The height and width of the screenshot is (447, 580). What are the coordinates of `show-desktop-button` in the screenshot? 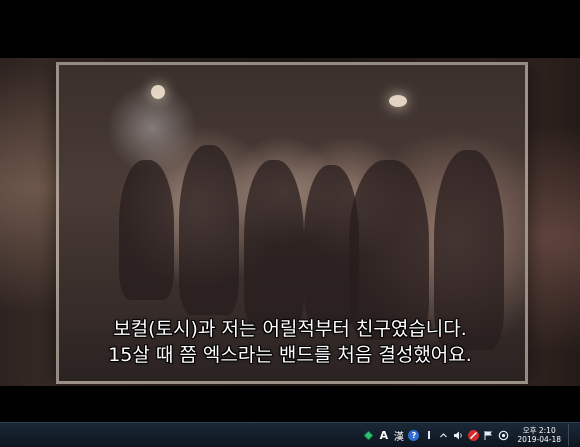 It's located at (571, 435).